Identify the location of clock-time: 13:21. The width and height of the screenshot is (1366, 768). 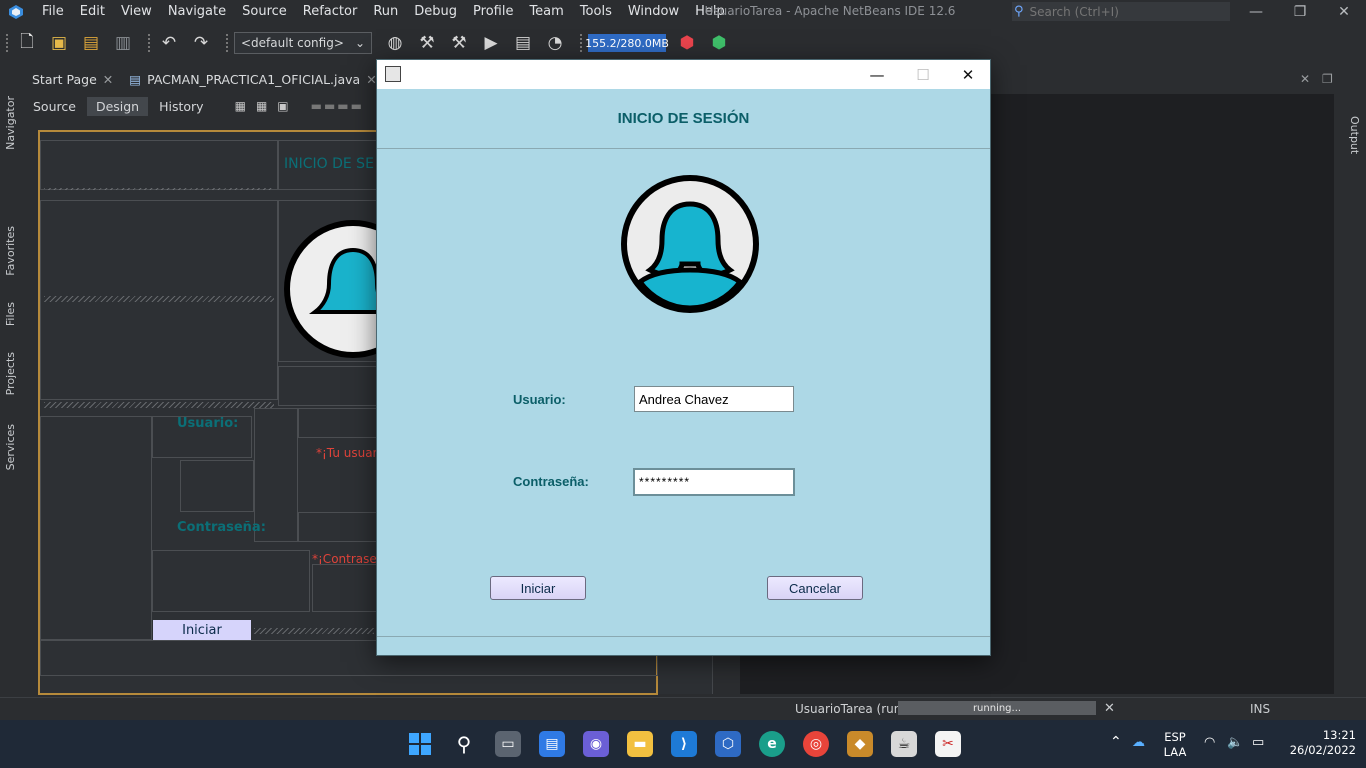
(1339, 735).